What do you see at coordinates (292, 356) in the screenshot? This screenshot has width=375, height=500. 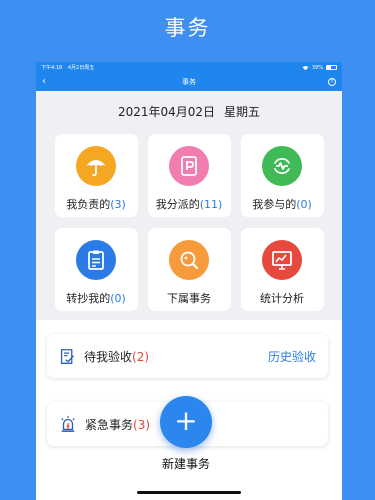 I see `history-acceptance-link: 历史验收` at bounding box center [292, 356].